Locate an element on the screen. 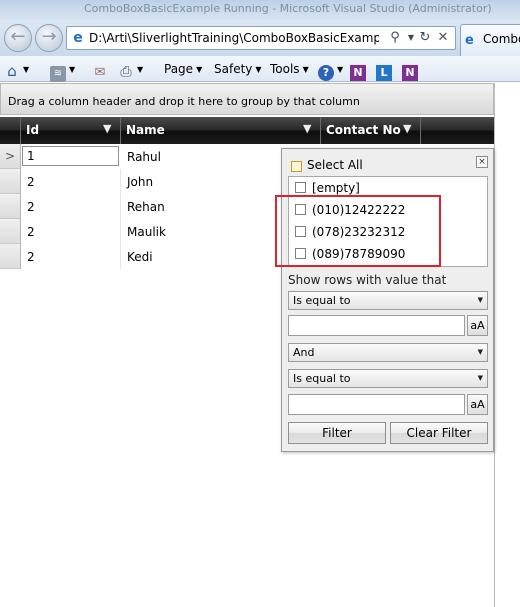 Image resolution: width=520 pixels, height=607 pixels. column-header-id: Id ▼ is located at coordinates (71, 130).